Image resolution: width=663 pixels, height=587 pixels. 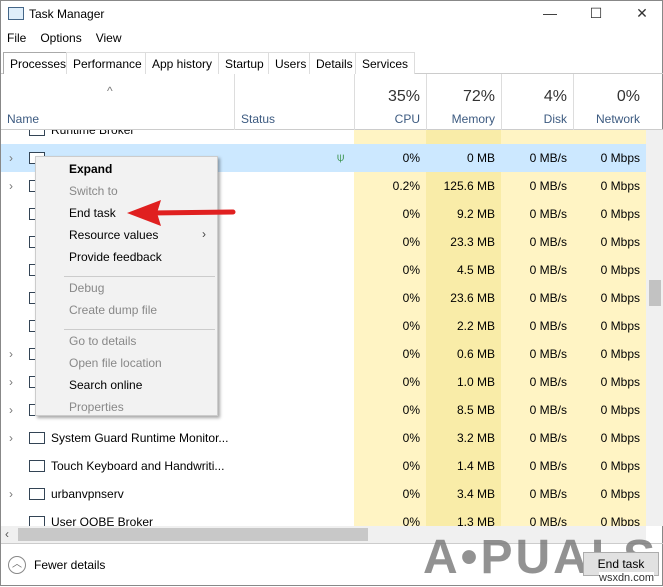 I want to click on scroll-thumb, so click(x=655, y=293).